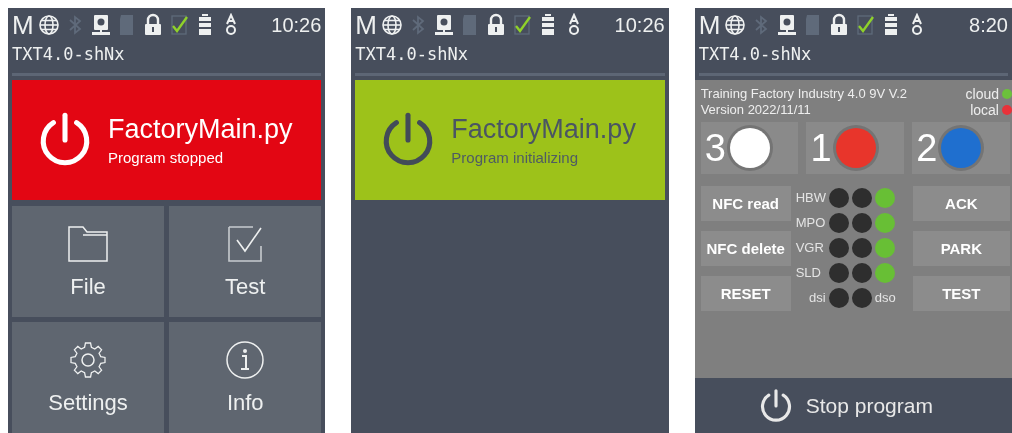 This screenshot has height=433, width=1012. Describe the element at coordinates (166, 157) in the screenshot. I see `program-status: Program stopped` at that location.